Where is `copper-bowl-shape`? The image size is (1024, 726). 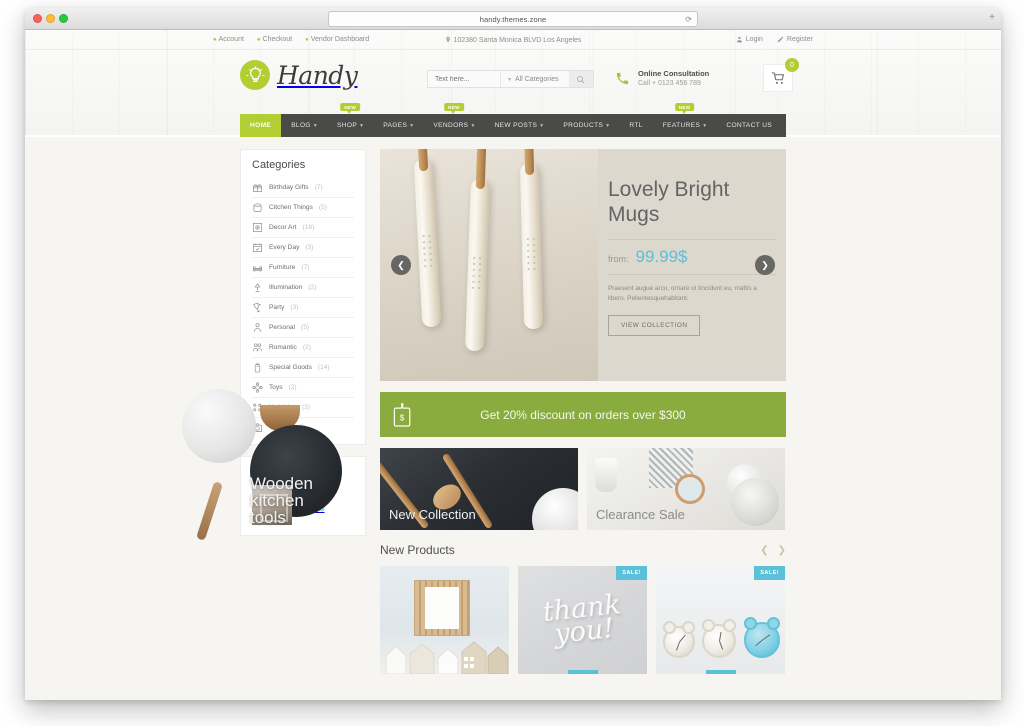
copper-bowl-shape is located at coordinates (690, 489).